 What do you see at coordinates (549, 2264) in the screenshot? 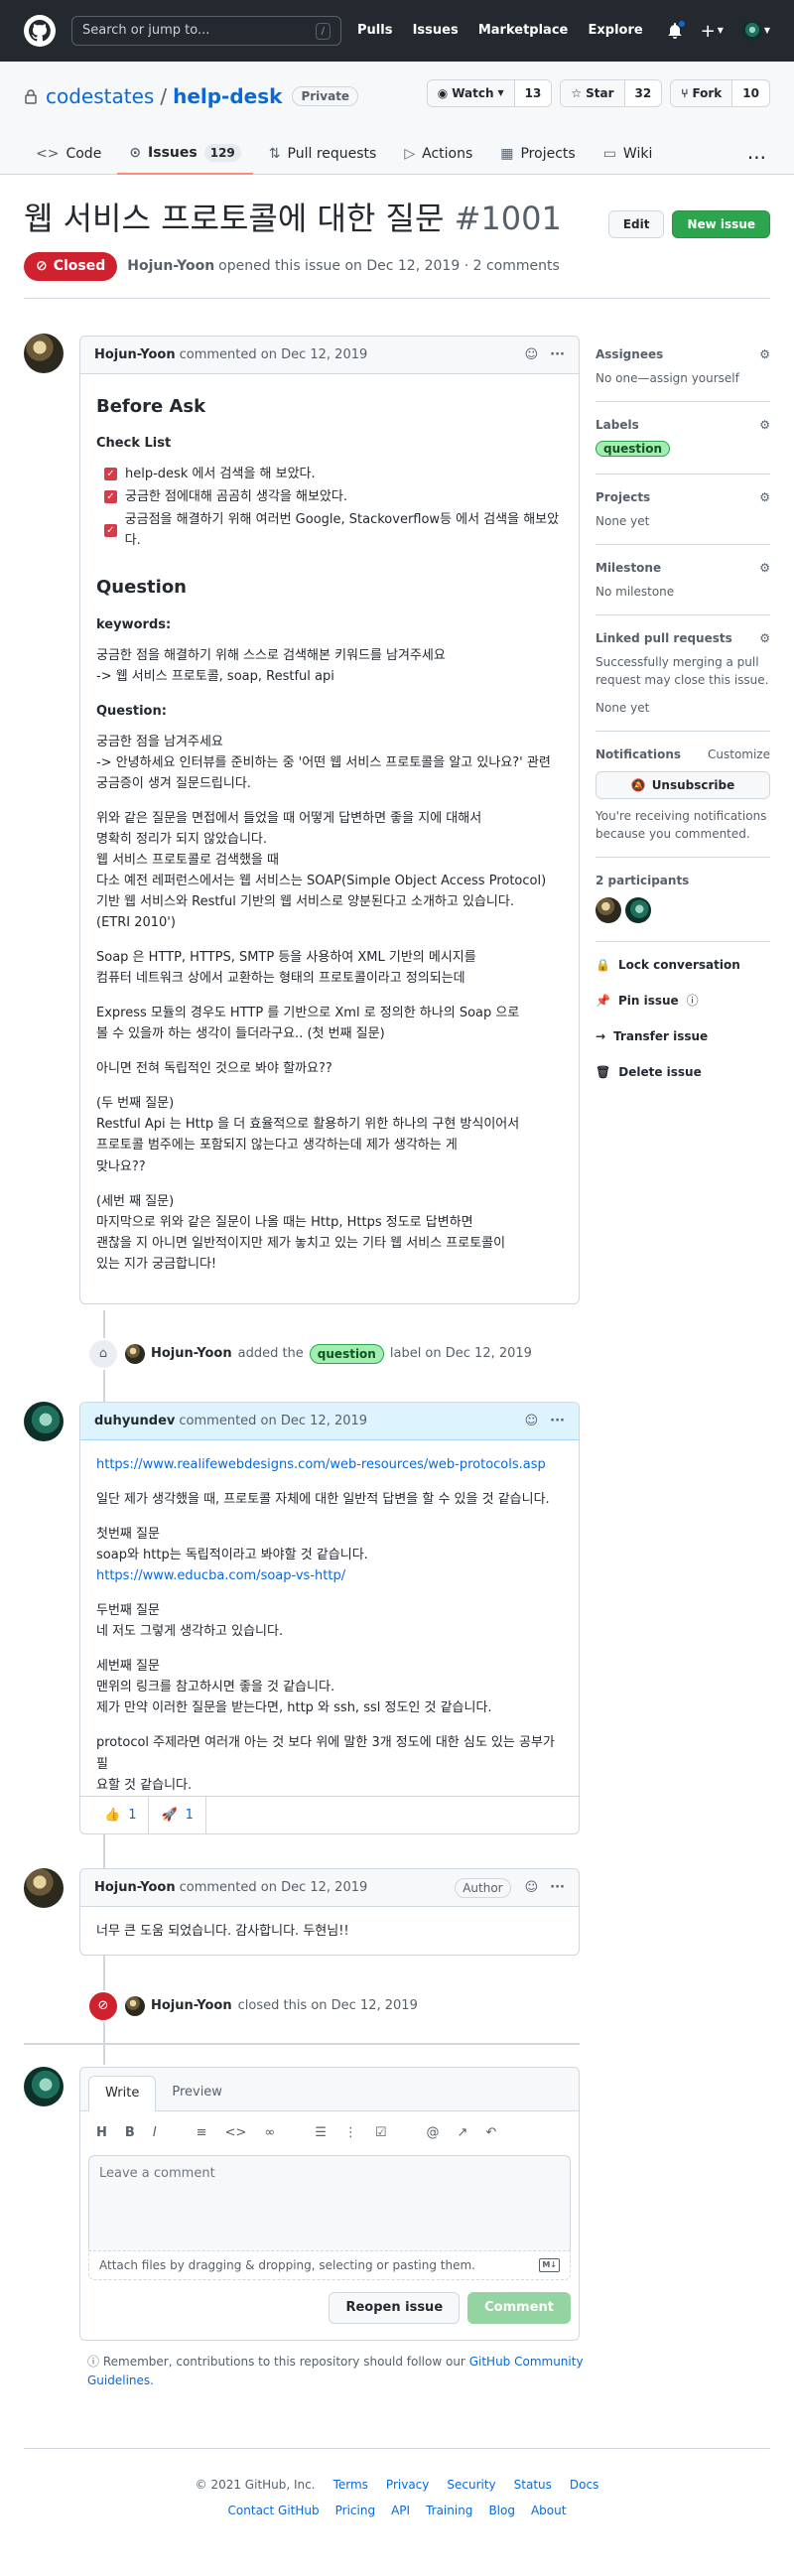
I see `markdown-icon: M↓` at bounding box center [549, 2264].